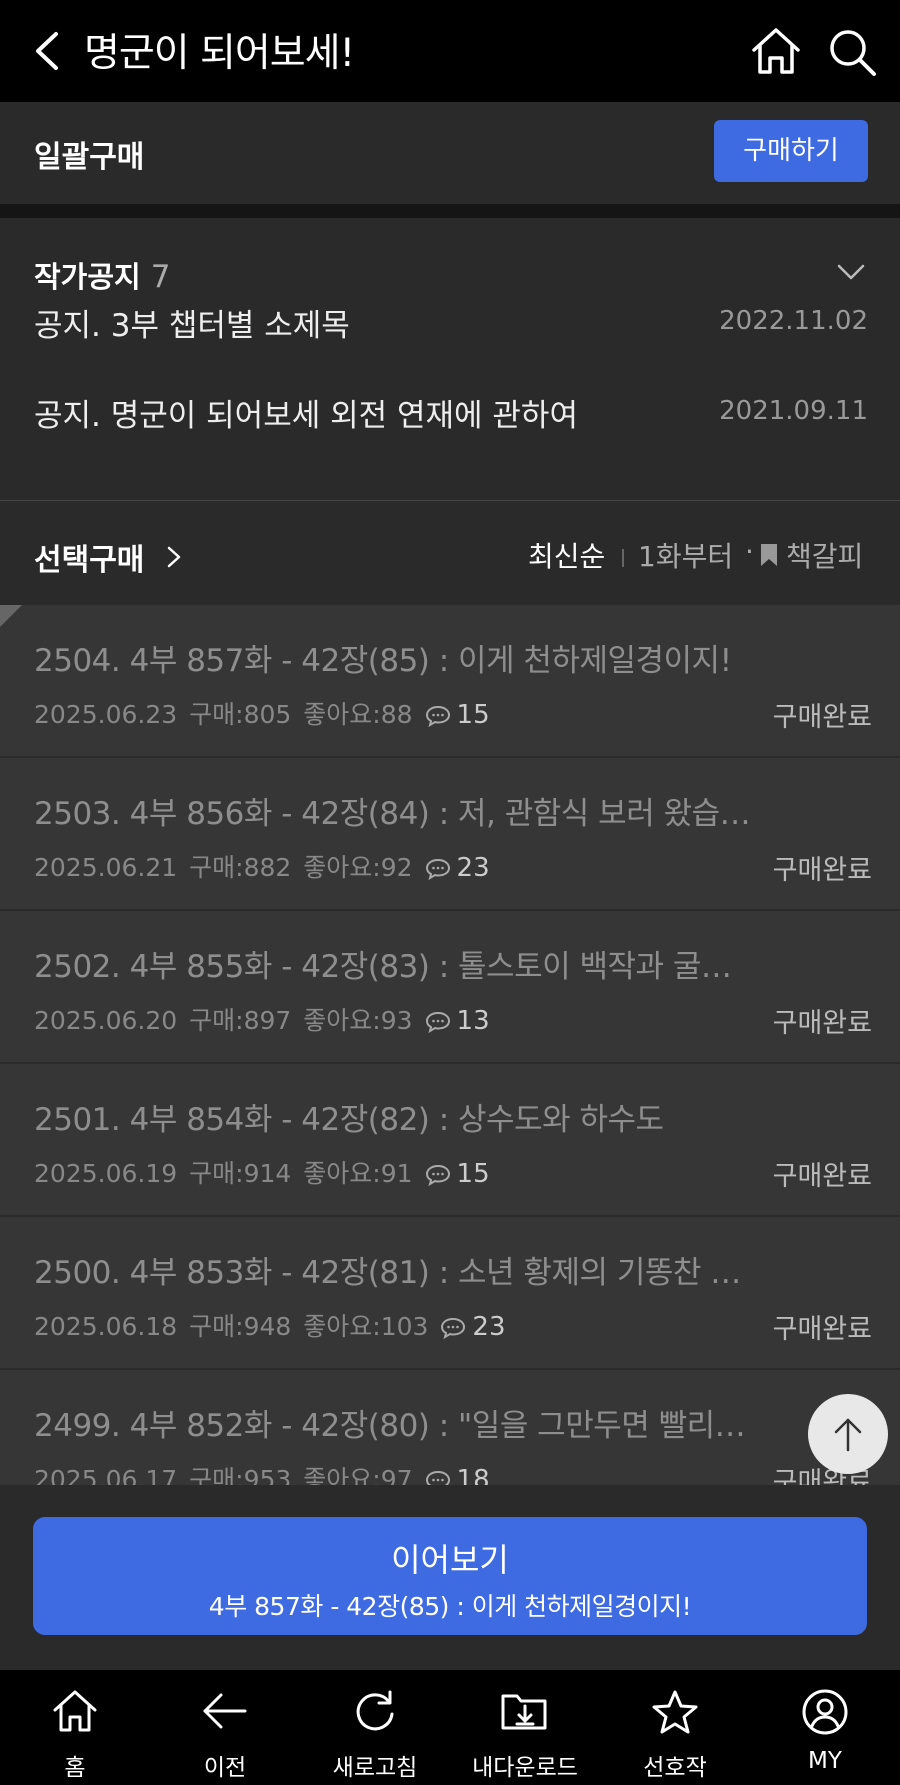 Image resolution: width=900 pixels, height=1785 pixels. Describe the element at coordinates (793, 411) in the screenshot. I see `notice-date: 2021.09.11` at that location.